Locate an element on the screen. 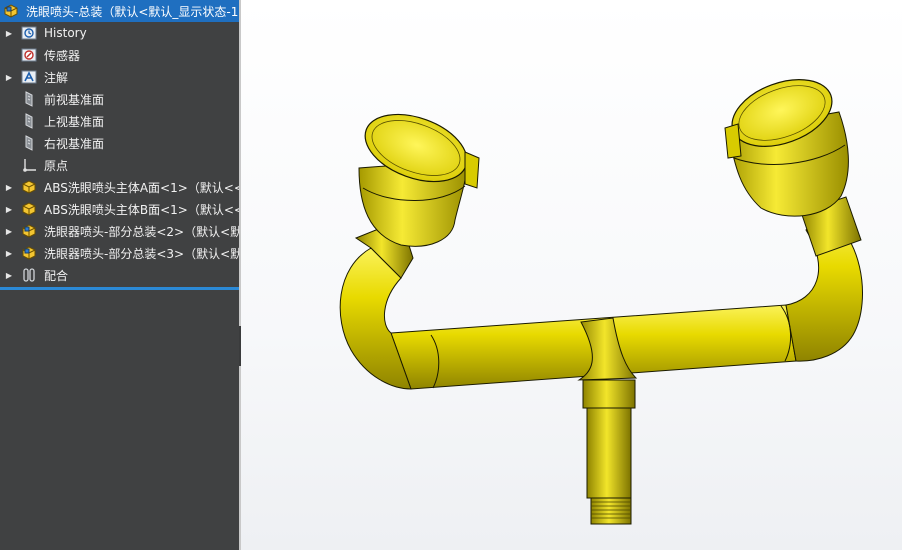  tree-item-label: 洗眼器喷头-部分总装<3>（默认<默 is located at coordinates (141, 253).